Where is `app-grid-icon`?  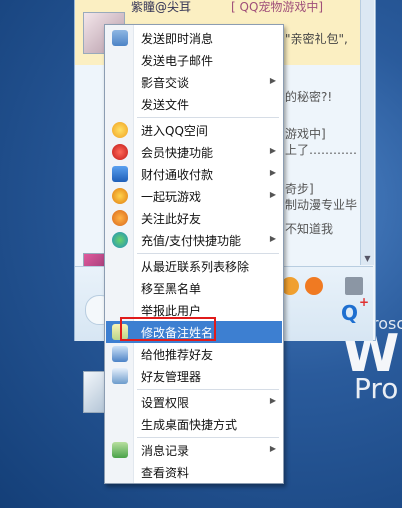
app-grid-icon is located at coordinates (354, 286).